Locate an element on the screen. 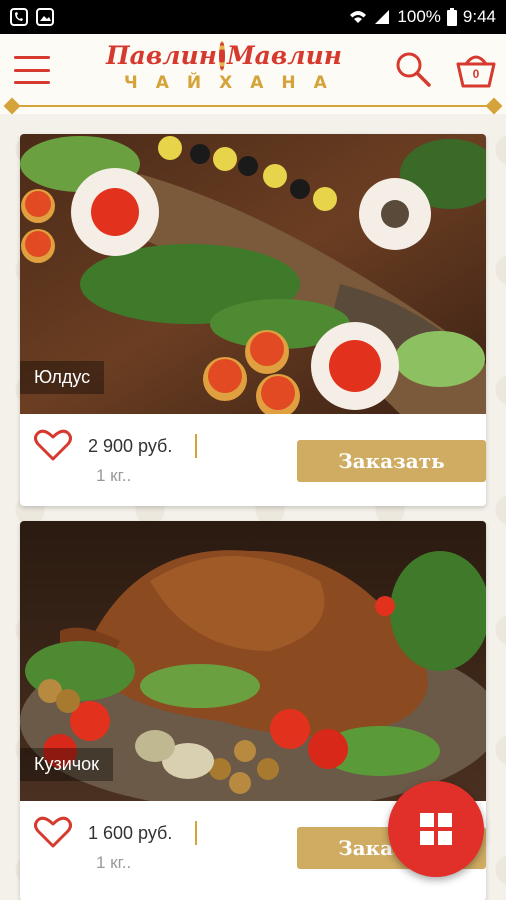  search-button is located at coordinates (413, 69).